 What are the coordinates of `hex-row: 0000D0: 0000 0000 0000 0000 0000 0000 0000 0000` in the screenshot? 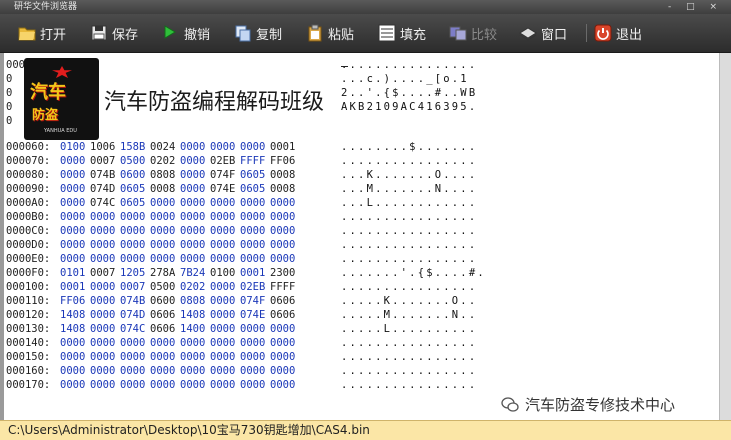 It's located at (153, 245).